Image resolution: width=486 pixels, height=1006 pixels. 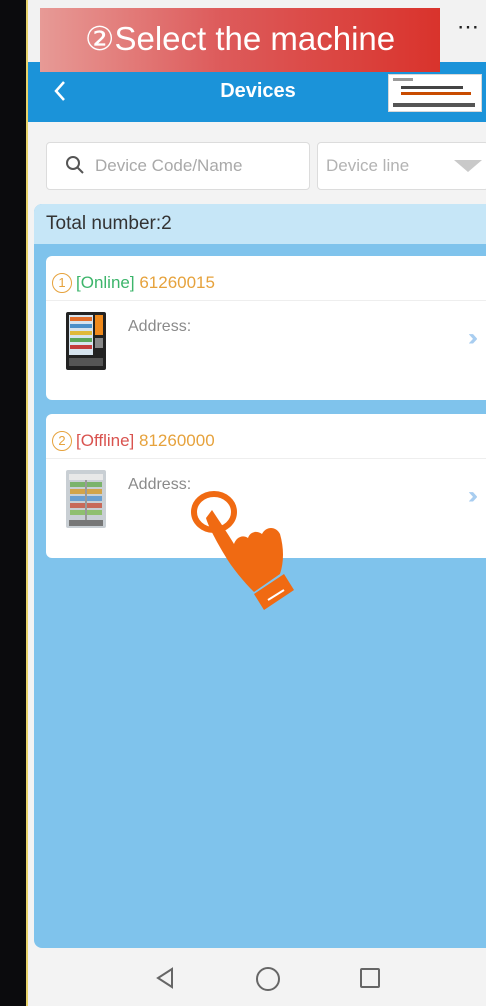 I want to click on step-instruction-banner: ②Select the machine, so click(x=240, y=40).